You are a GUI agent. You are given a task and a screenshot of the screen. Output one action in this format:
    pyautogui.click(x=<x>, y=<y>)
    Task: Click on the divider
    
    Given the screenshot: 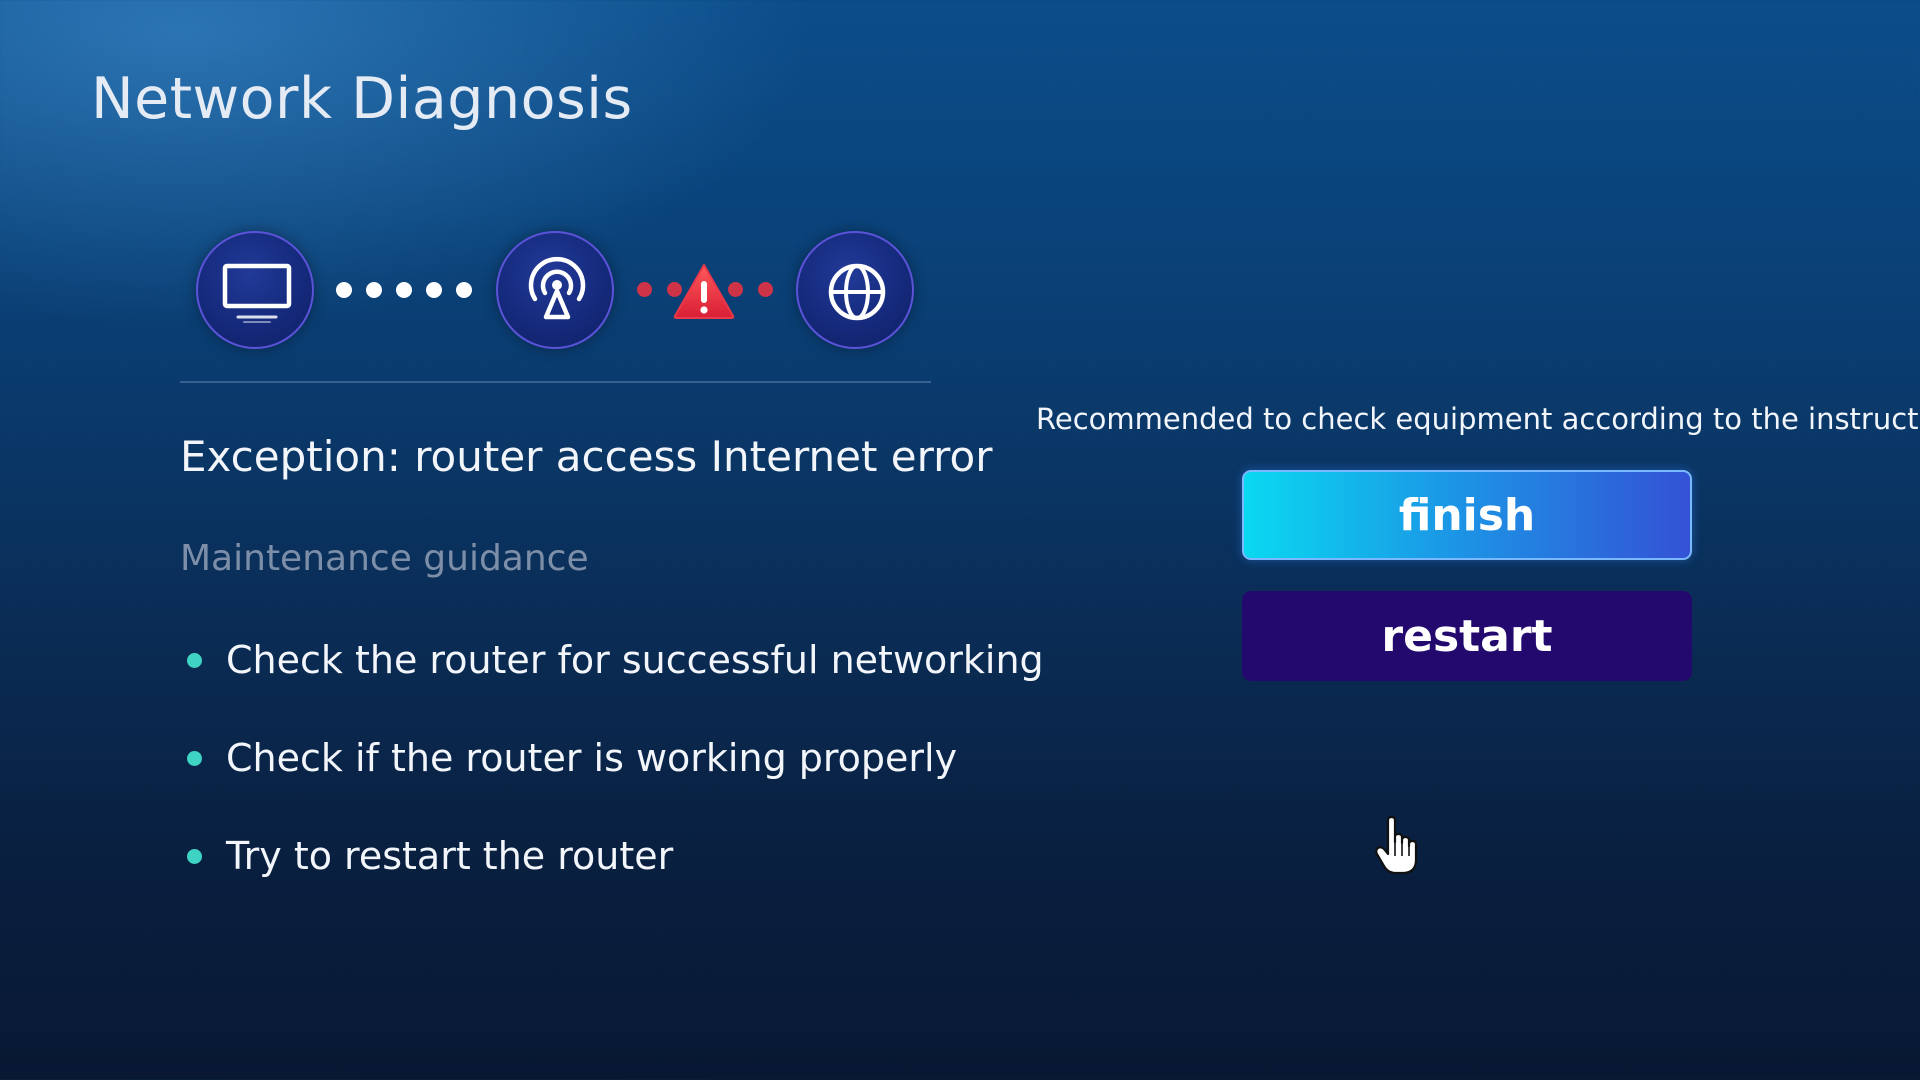 What is the action you would take?
    pyautogui.click(x=555, y=382)
    